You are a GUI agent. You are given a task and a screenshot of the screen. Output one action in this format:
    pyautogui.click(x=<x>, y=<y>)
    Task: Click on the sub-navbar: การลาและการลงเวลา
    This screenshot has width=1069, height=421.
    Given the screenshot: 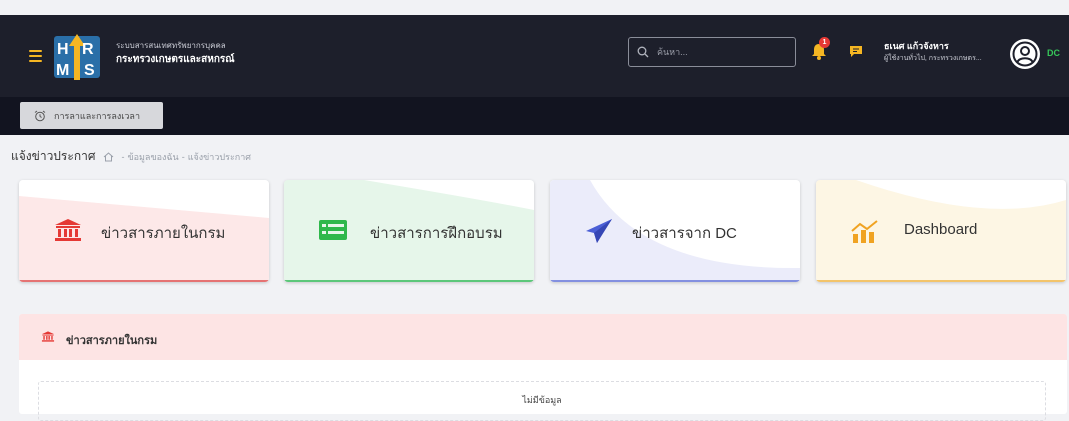 What is the action you would take?
    pyautogui.click(x=534, y=116)
    